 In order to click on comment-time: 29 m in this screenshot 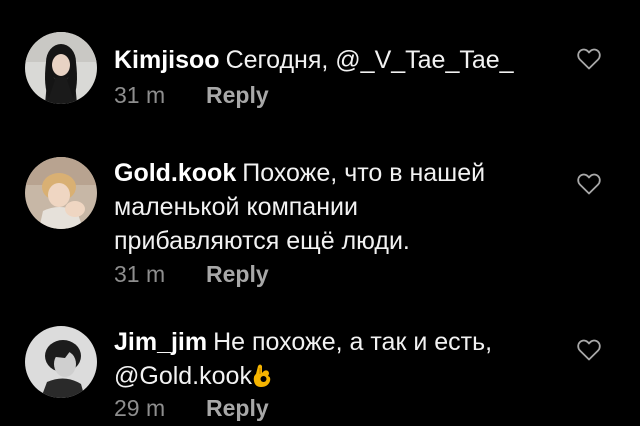, I will do `click(140, 408)`.